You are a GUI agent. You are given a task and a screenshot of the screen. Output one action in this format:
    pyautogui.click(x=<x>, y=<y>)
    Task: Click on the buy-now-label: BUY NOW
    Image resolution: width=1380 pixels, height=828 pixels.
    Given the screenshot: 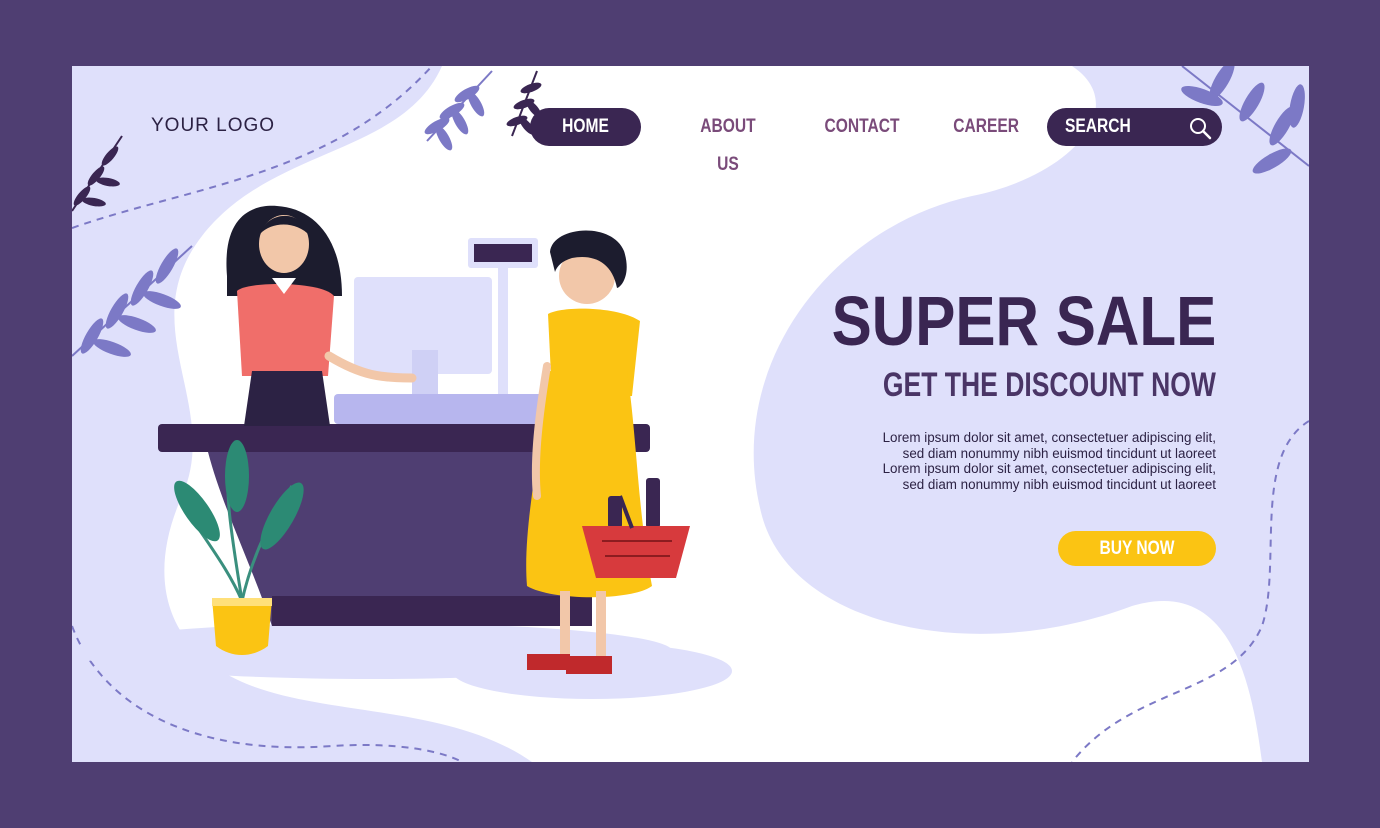 What is the action you would take?
    pyautogui.click(x=1137, y=548)
    